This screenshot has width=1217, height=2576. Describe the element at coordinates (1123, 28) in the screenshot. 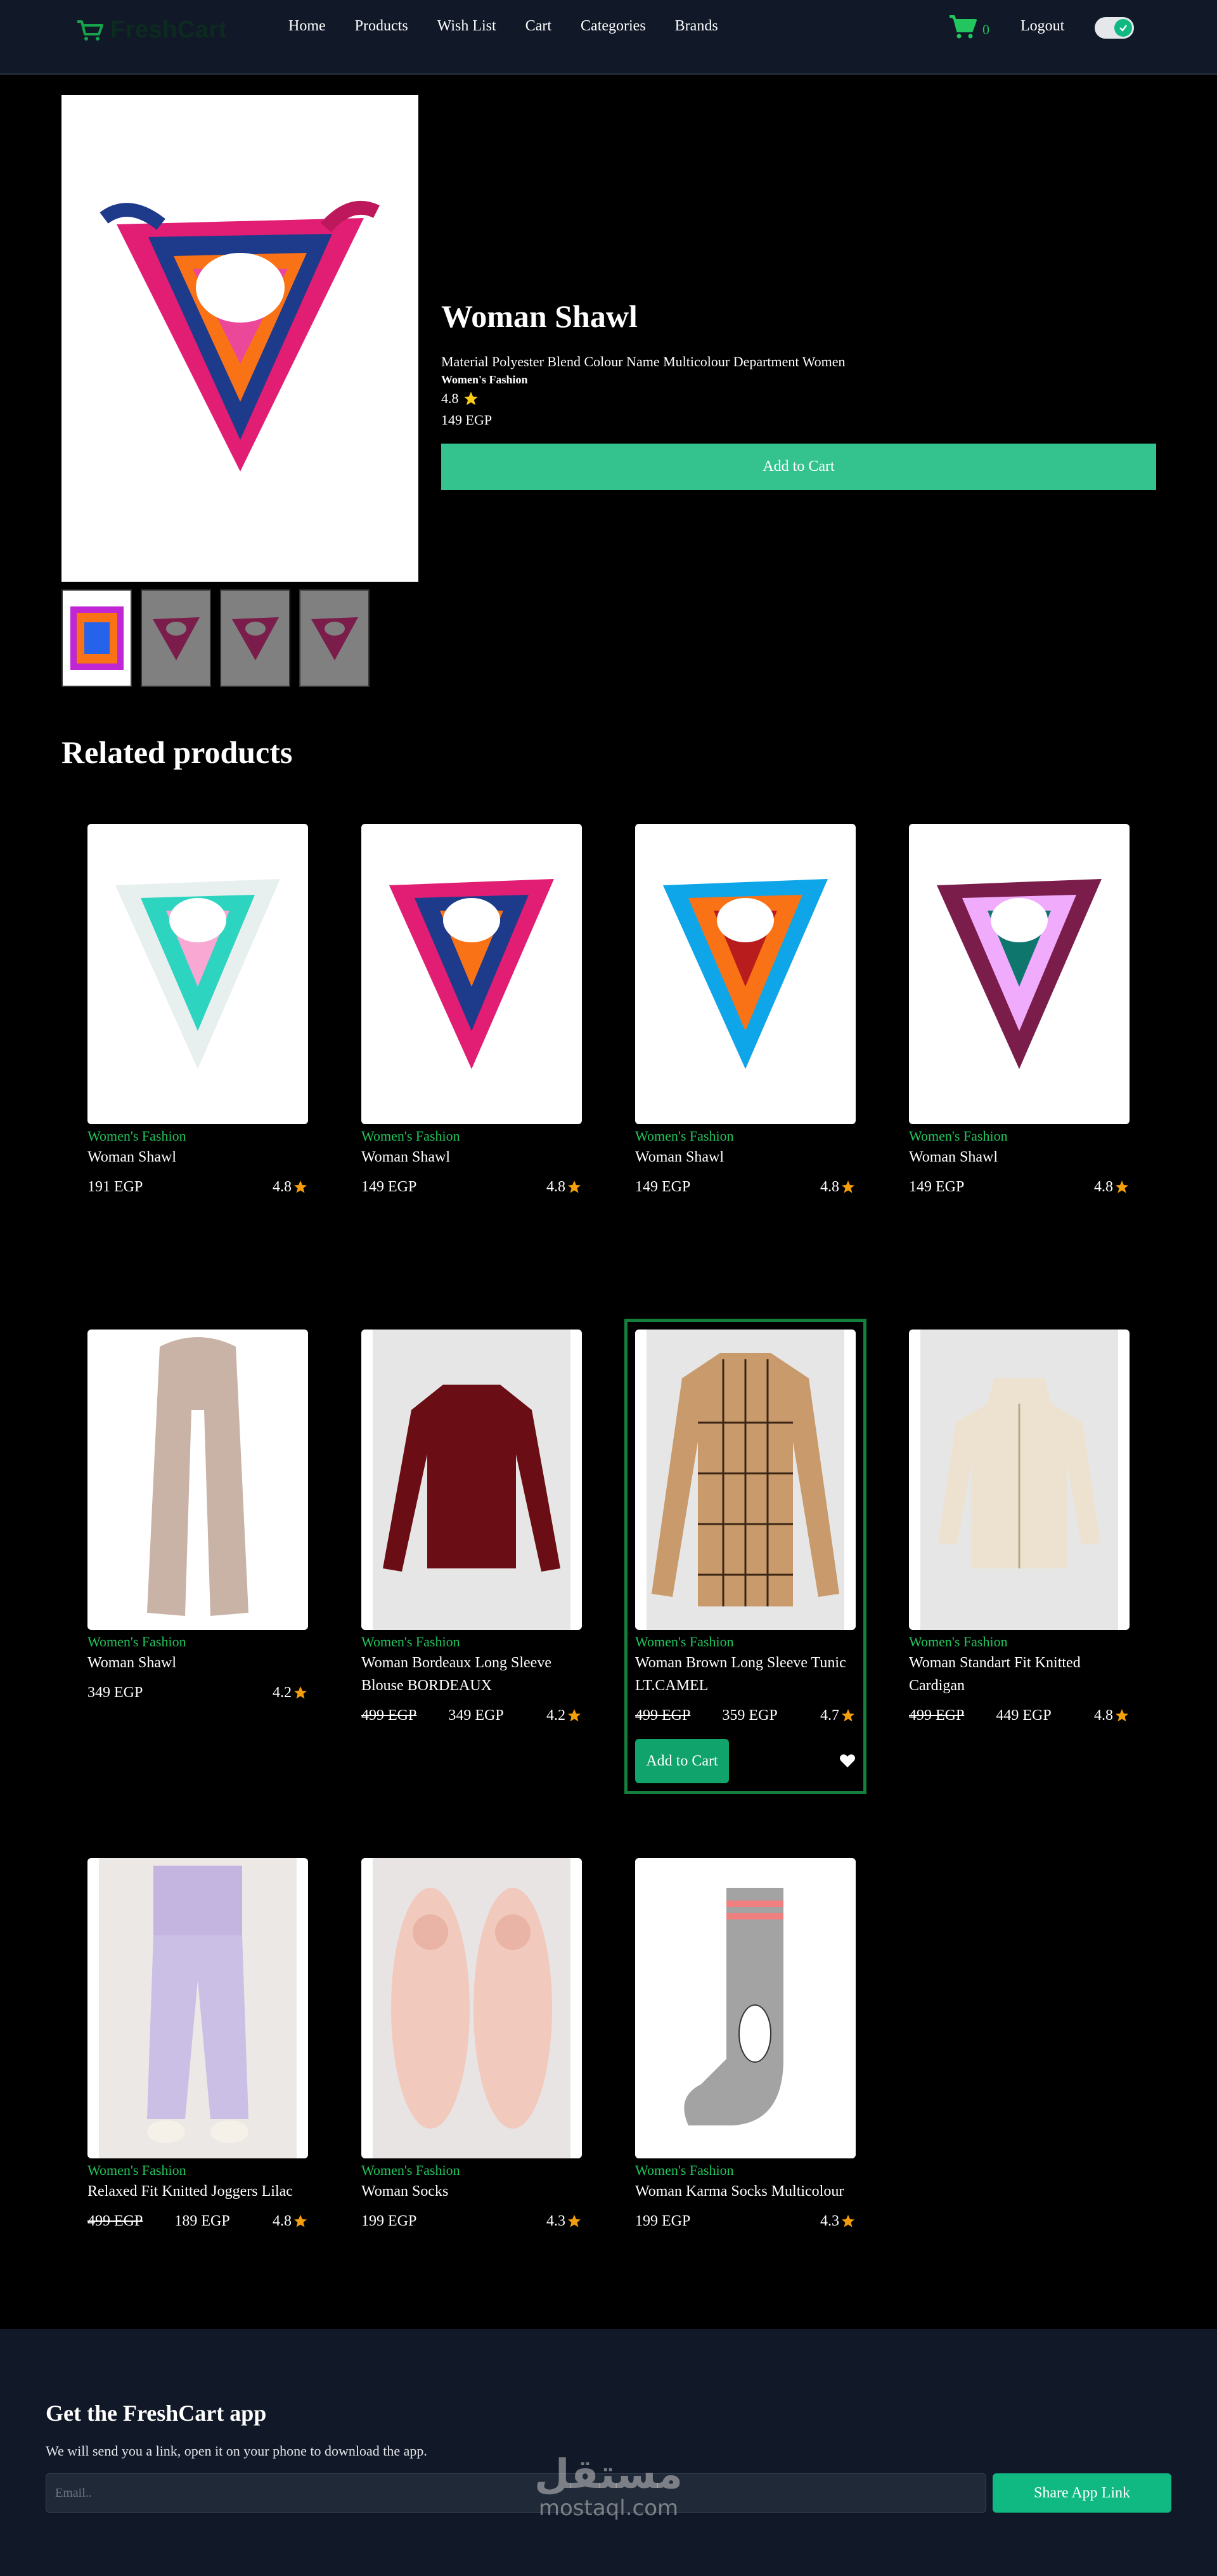

I see `check-icon` at that location.